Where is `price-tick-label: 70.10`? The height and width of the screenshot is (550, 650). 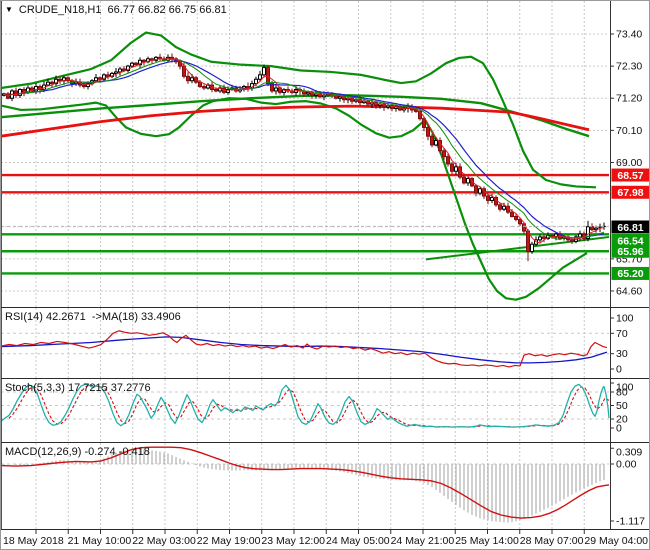
price-tick-label: 70.10 is located at coordinates (629, 131).